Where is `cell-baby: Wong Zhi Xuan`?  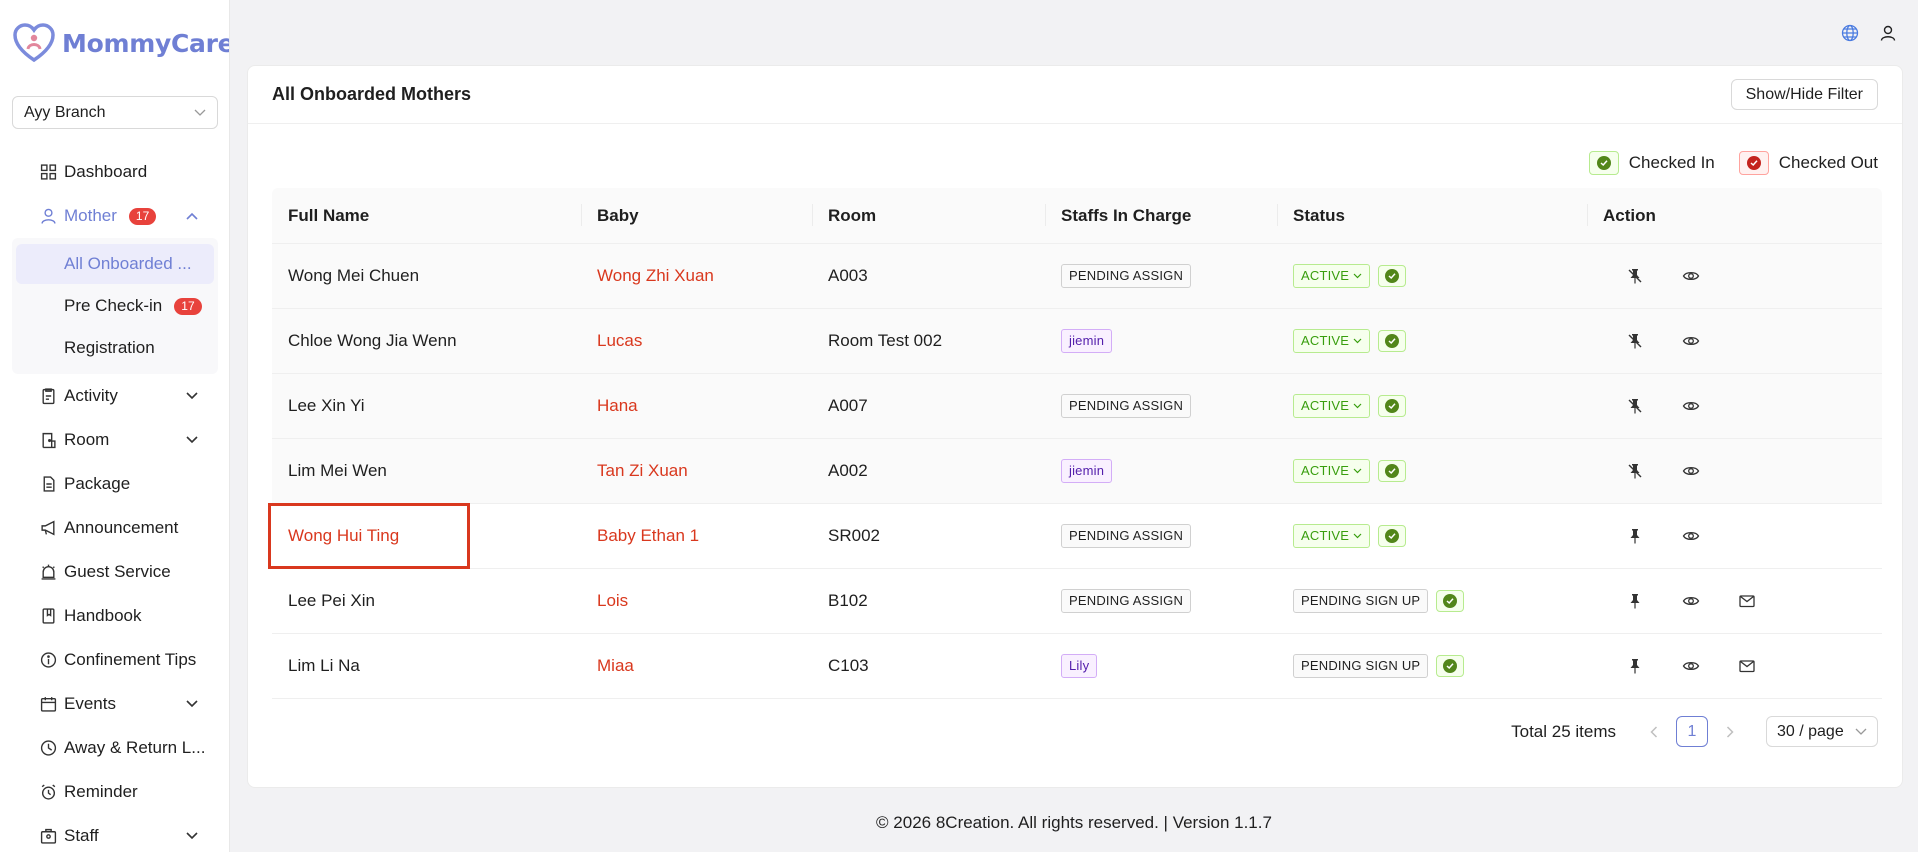
cell-baby: Wong Zhi Xuan is located at coordinates (696, 276).